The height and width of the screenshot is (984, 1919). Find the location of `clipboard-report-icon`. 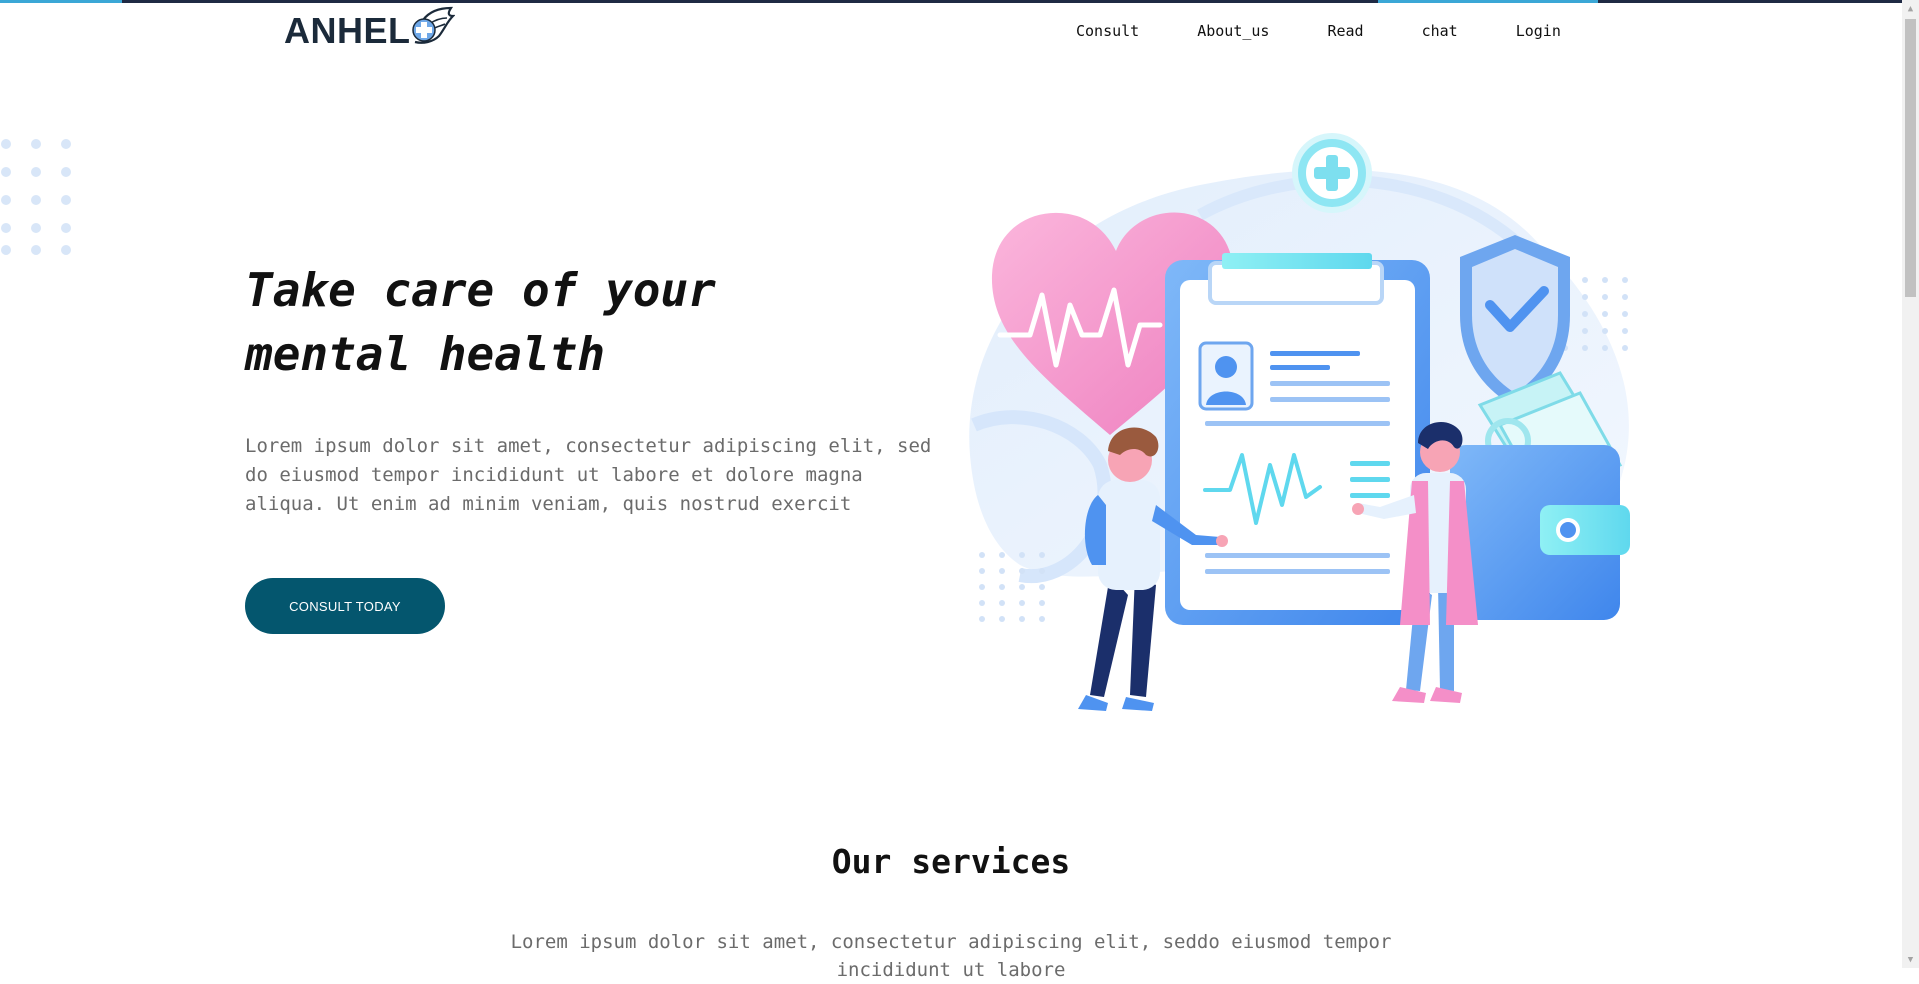

clipboard-report-icon is located at coordinates (1297, 439).